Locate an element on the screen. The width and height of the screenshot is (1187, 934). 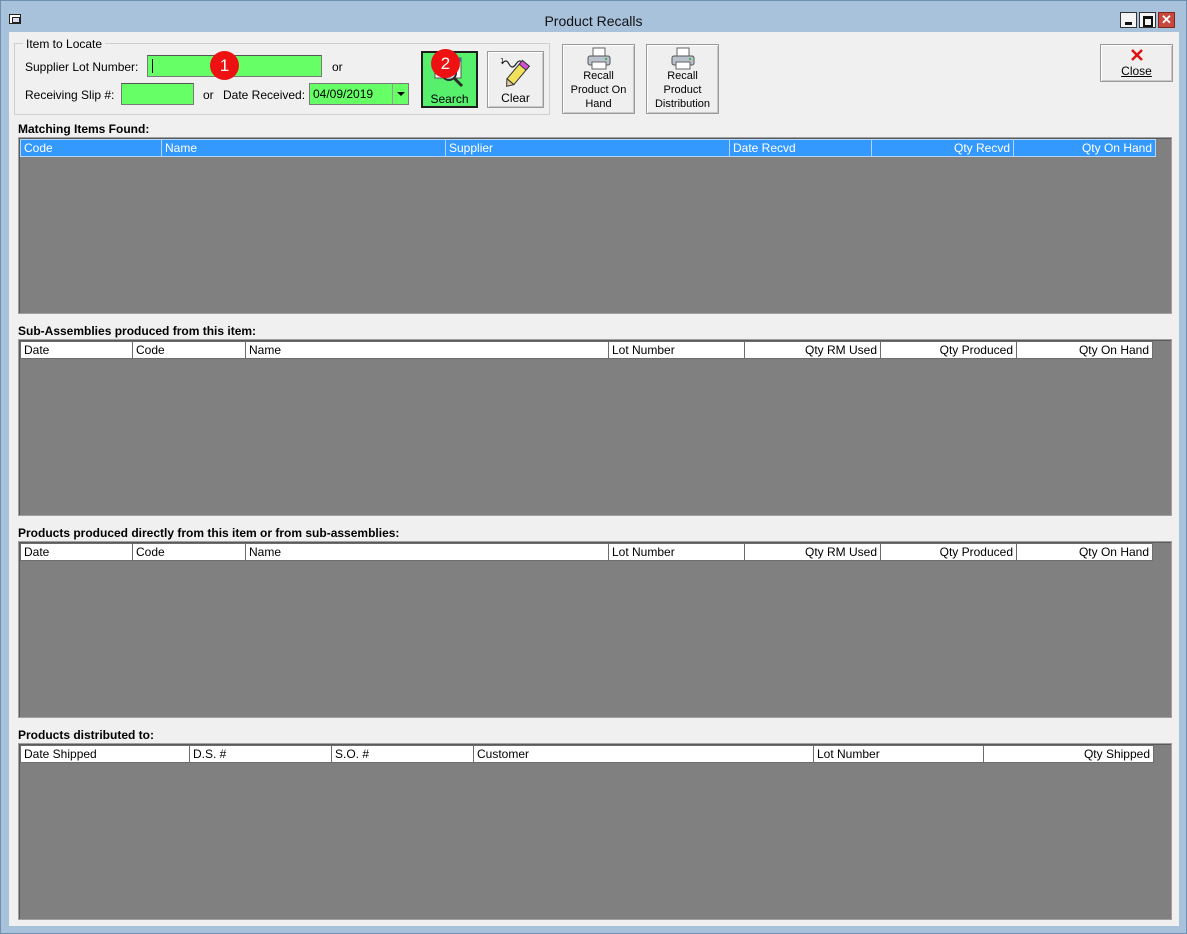
recall-on-hand-line-1: Recall is located at coordinates (598, 76).